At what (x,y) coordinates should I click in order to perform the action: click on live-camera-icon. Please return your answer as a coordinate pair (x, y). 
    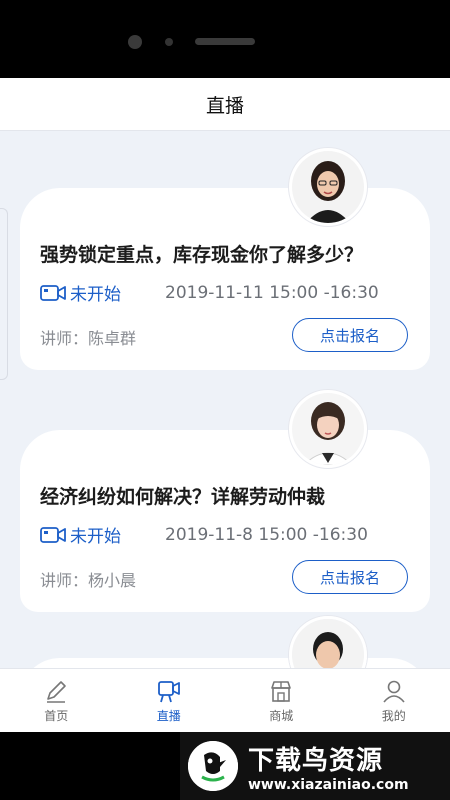
    Looking at the image, I should click on (168, 692).